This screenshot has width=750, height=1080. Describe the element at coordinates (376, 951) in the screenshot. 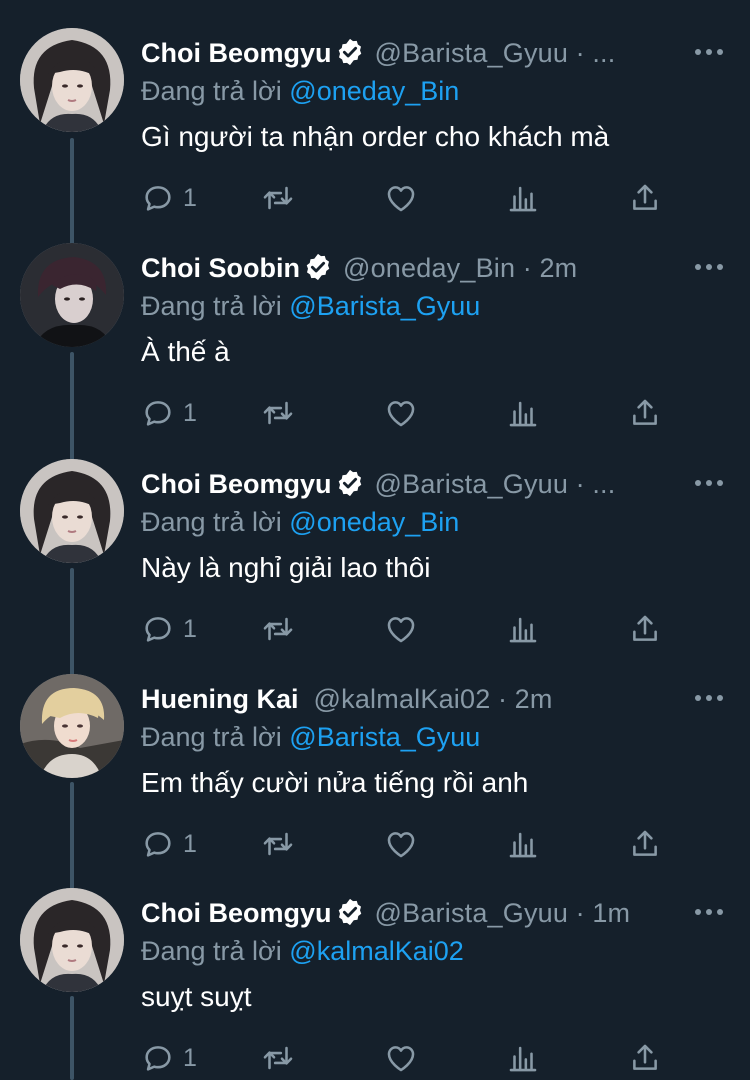

I see `mention-link: @kalmalKai02` at that location.